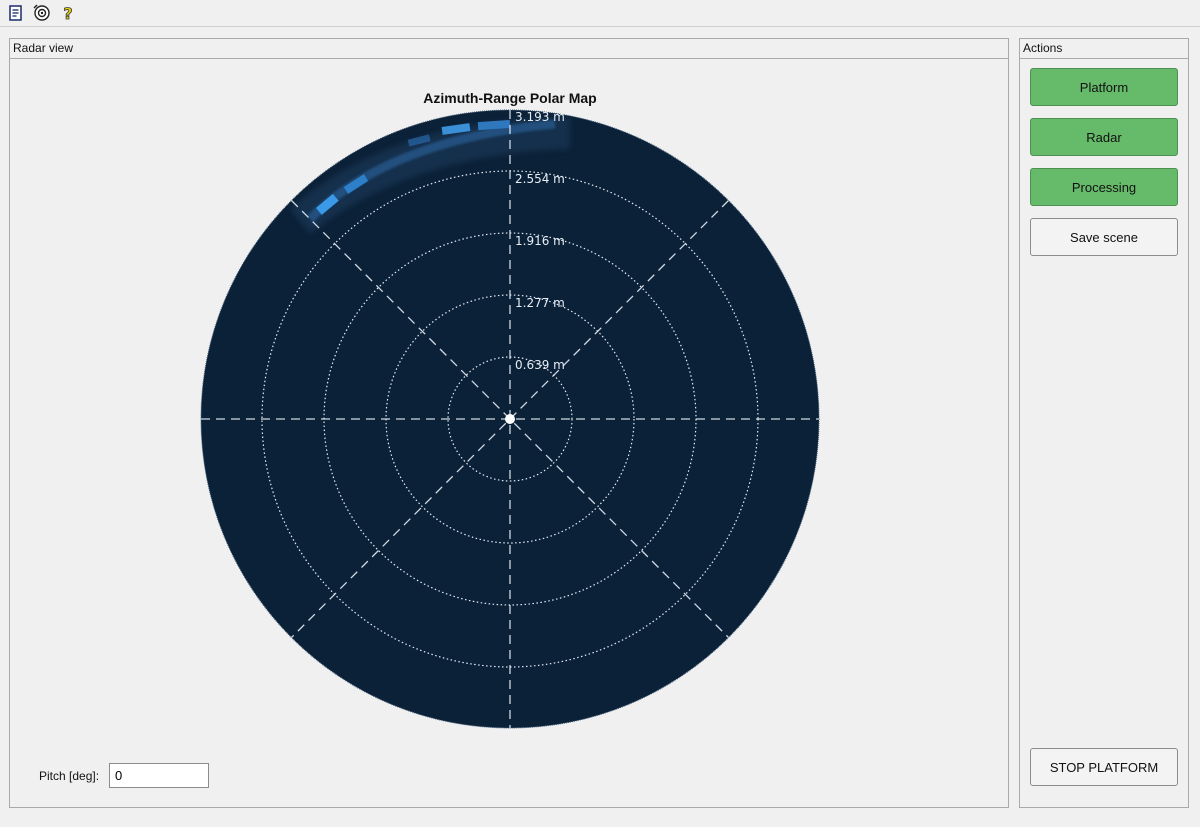 The image size is (1200, 827). I want to click on help-icon: ?, so click(68, 13).